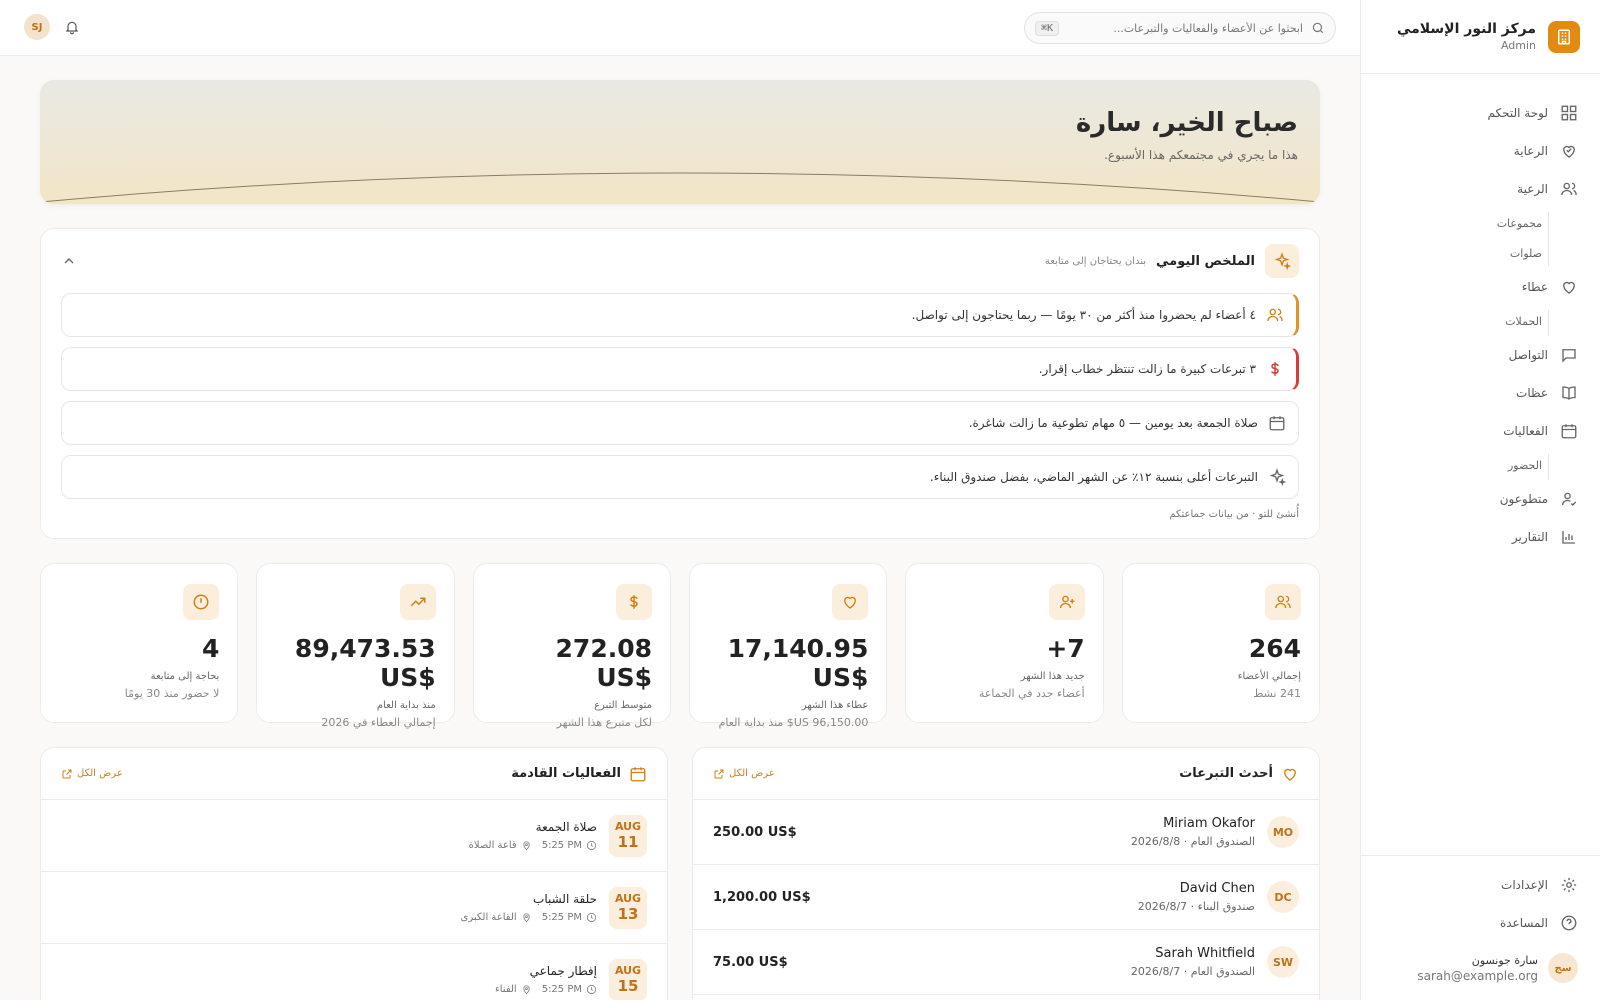  Describe the element at coordinates (1066, 602) in the screenshot. I see `user-plus-icon` at that location.